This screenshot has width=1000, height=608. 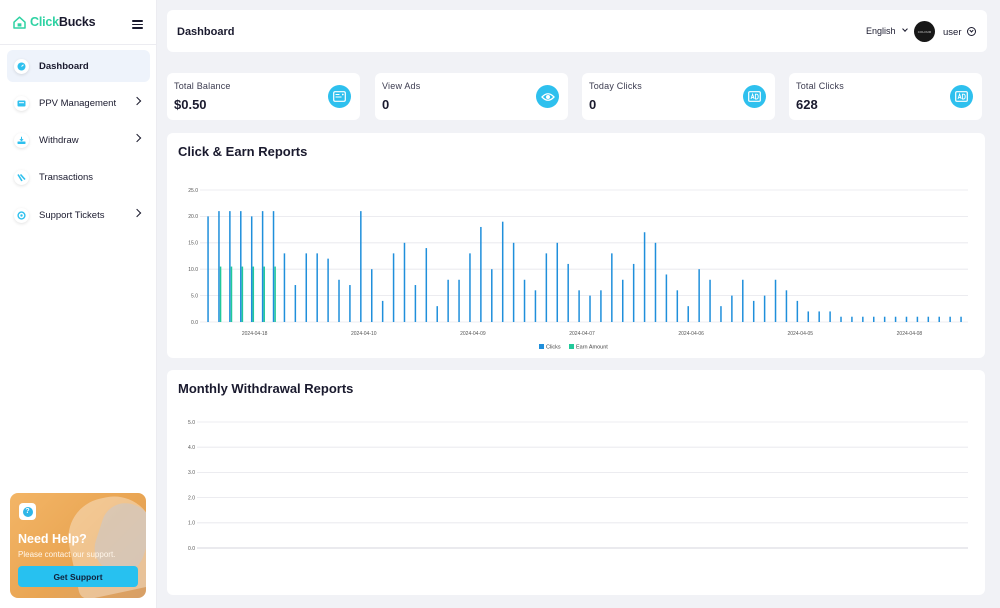 I want to click on ad-icon, so click(x=754, y=96).